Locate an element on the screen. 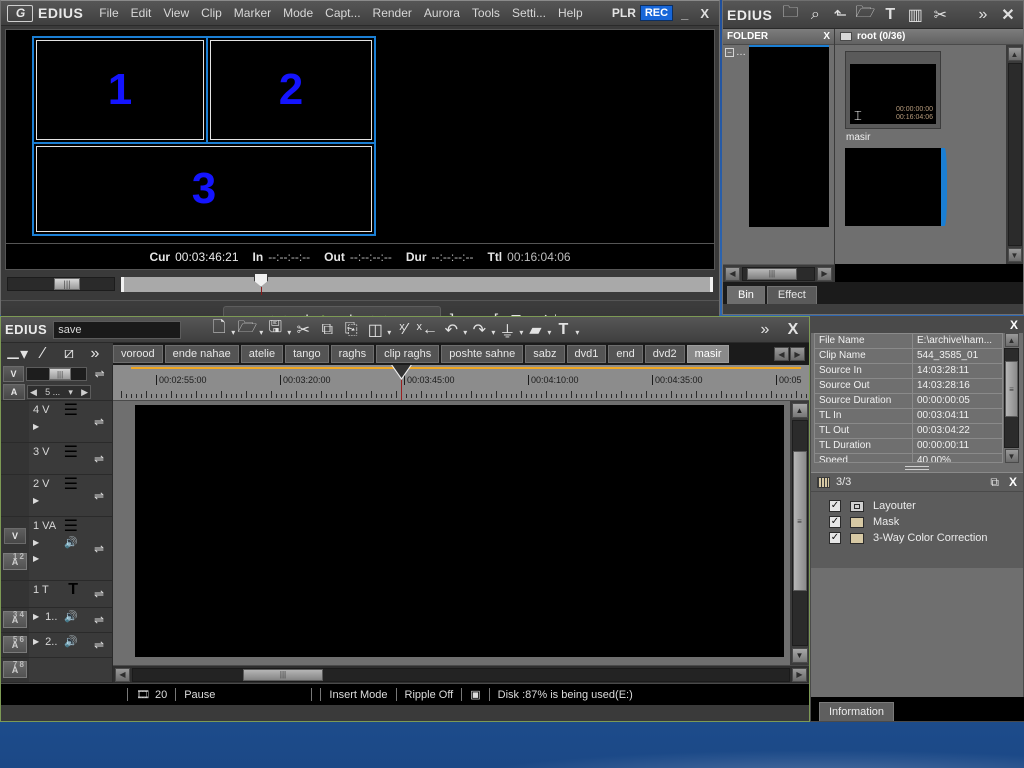  title-icon: T is located at coordinates (890, 15).